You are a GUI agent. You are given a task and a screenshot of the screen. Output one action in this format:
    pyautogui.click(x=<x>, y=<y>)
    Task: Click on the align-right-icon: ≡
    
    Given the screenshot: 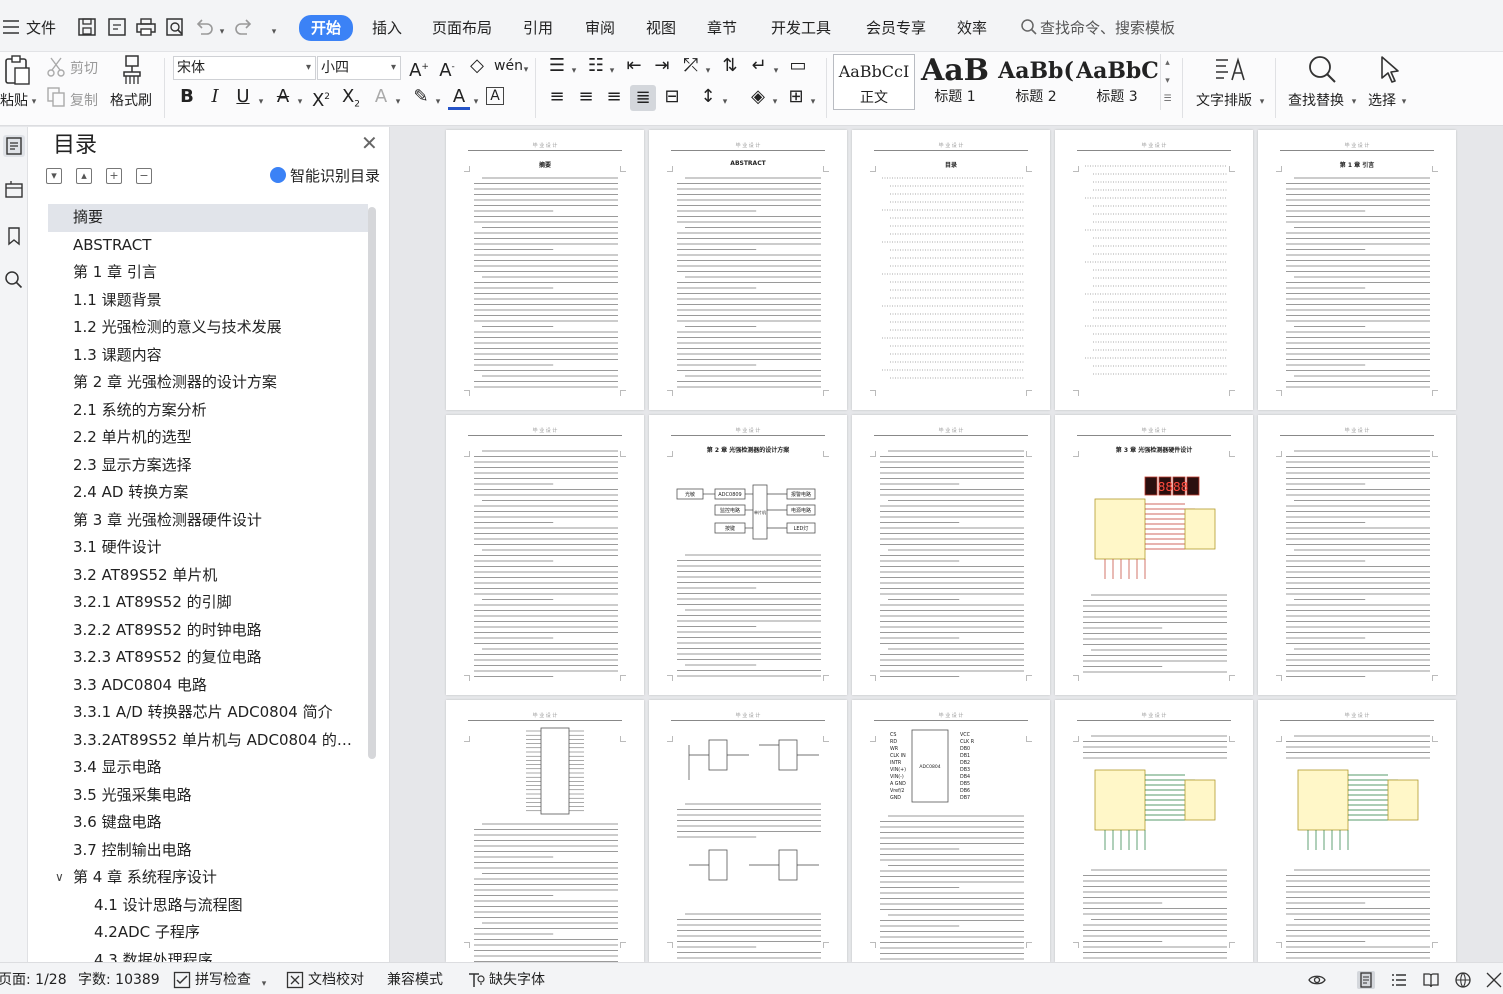 What is the action you would take?
    pyautogui.click(x=614, y=97)
    